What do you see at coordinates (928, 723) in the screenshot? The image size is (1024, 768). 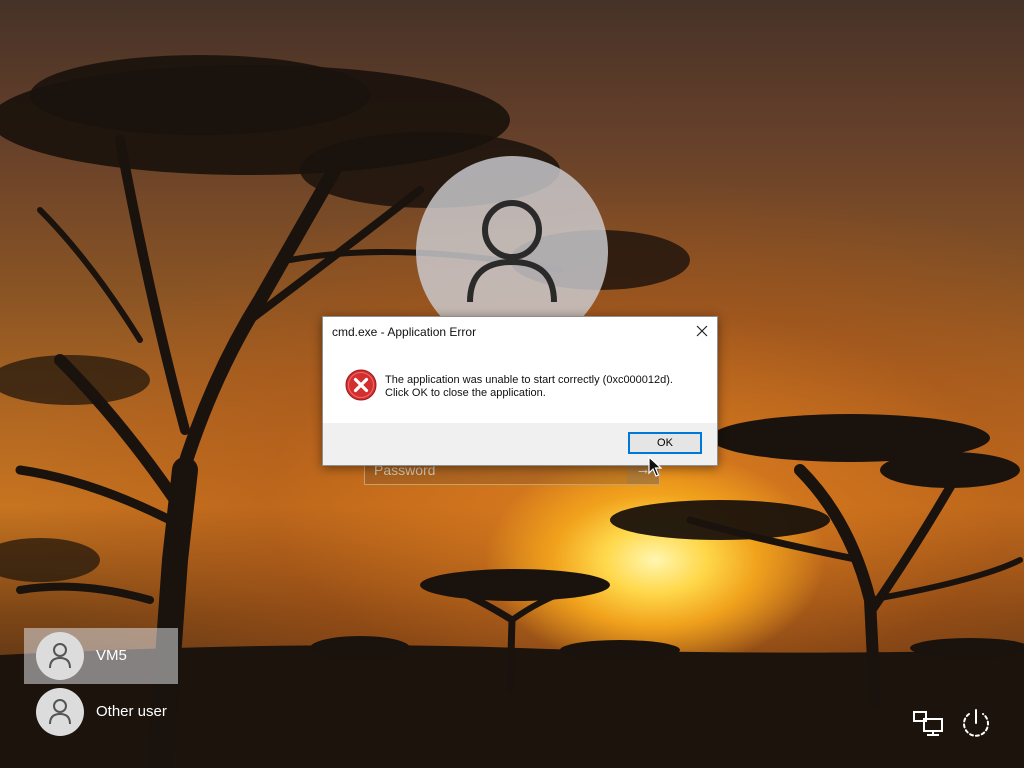 I see `network-icon` at bounding box center [928, 723].